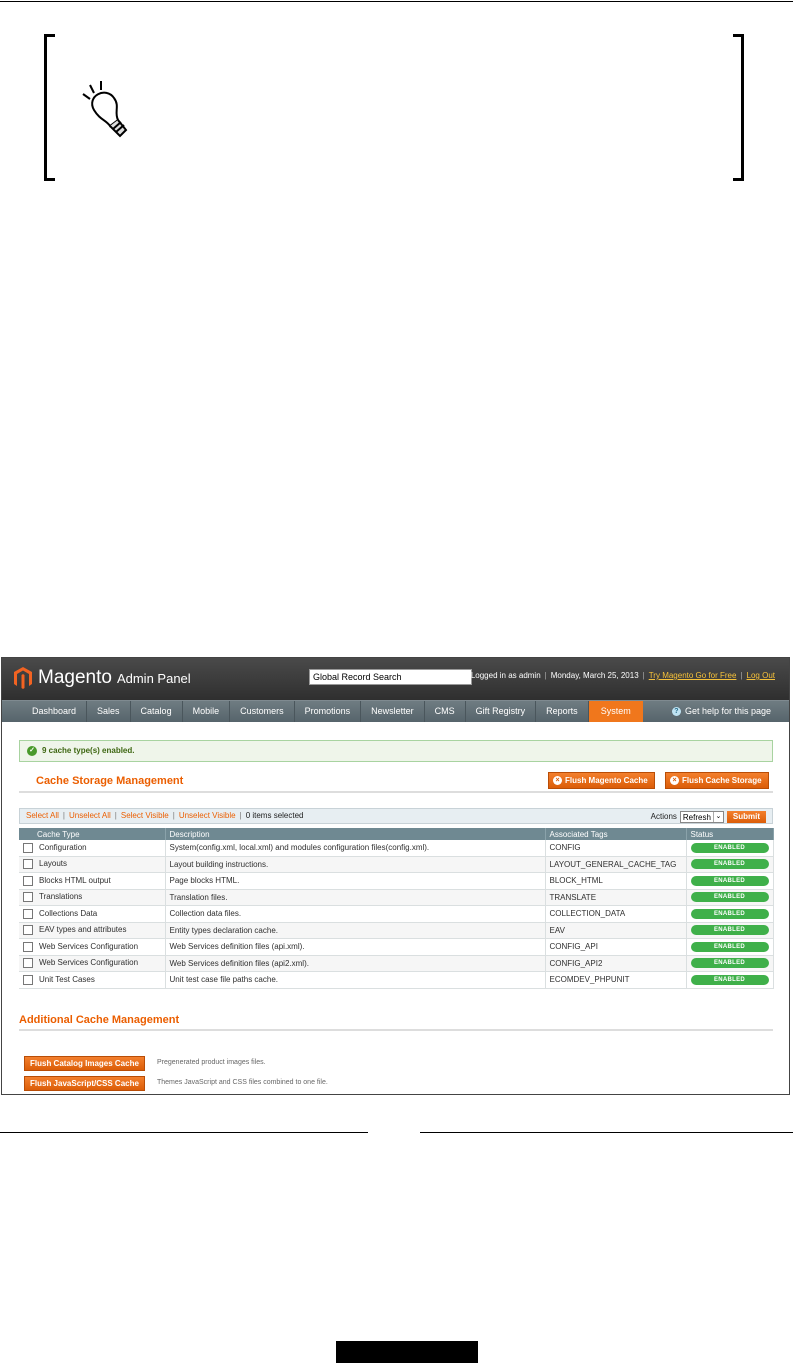  Describe the element at coordinates (109, 711) in the screenshot. I see `nav-sales: Sales` at that location.